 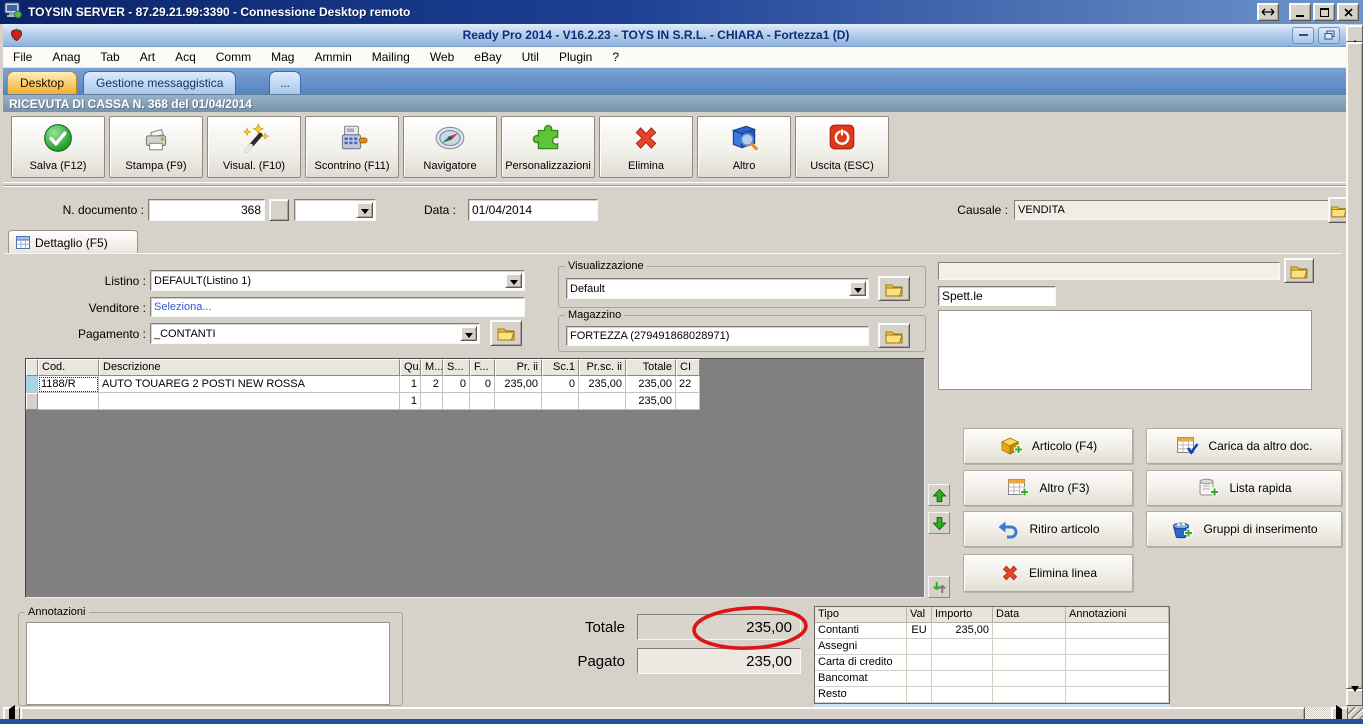 What do you see at coordinates (22, 57) in the screenshot?
I see `menu-item-file: File` at bounding box center [22, 57].